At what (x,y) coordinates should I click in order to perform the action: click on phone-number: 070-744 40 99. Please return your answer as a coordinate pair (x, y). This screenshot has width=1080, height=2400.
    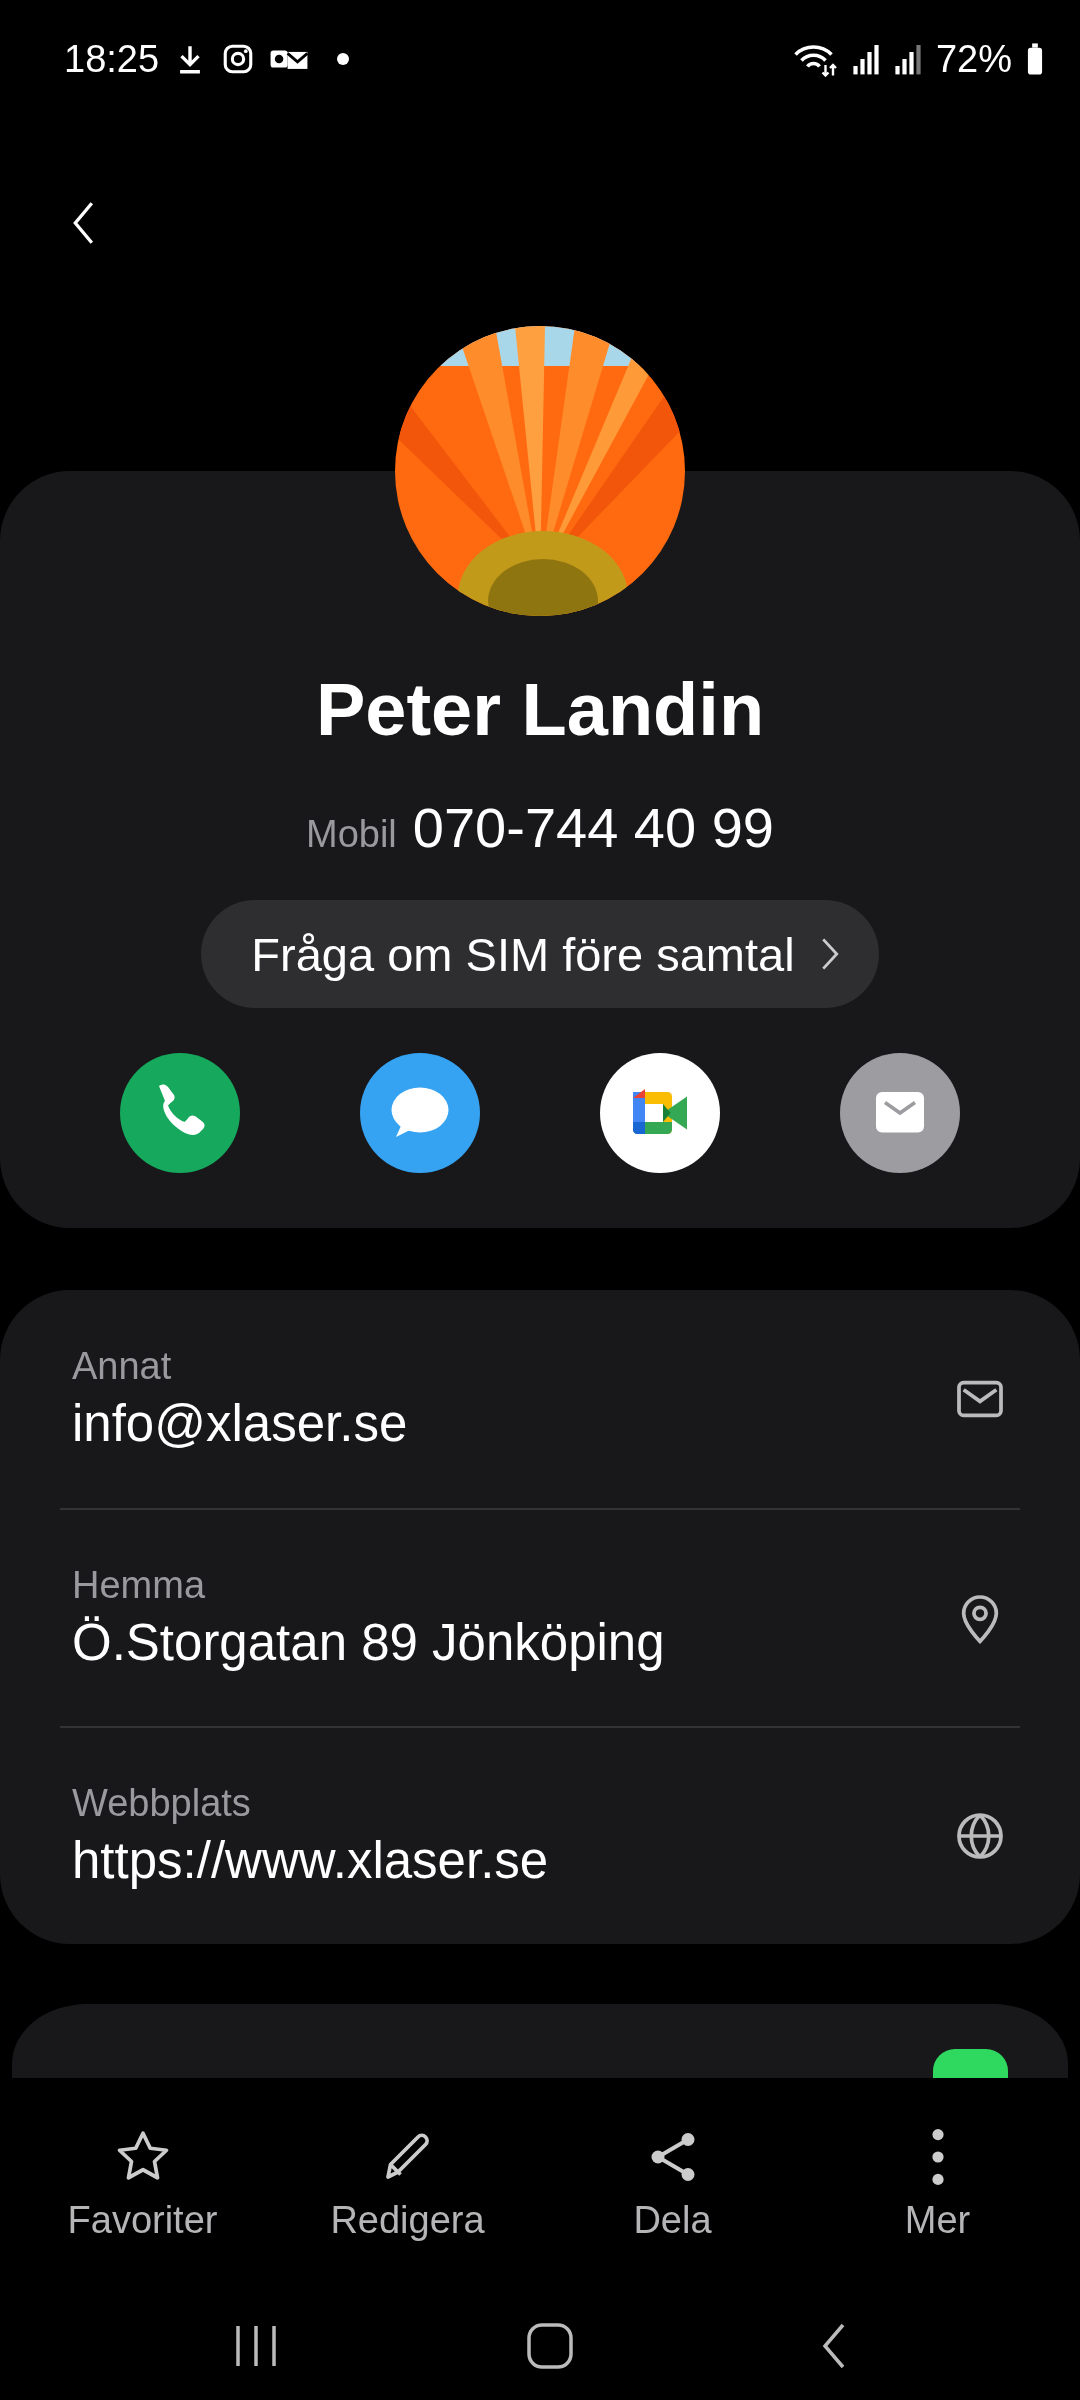
    Looking at the image, I should click on (593, 828).